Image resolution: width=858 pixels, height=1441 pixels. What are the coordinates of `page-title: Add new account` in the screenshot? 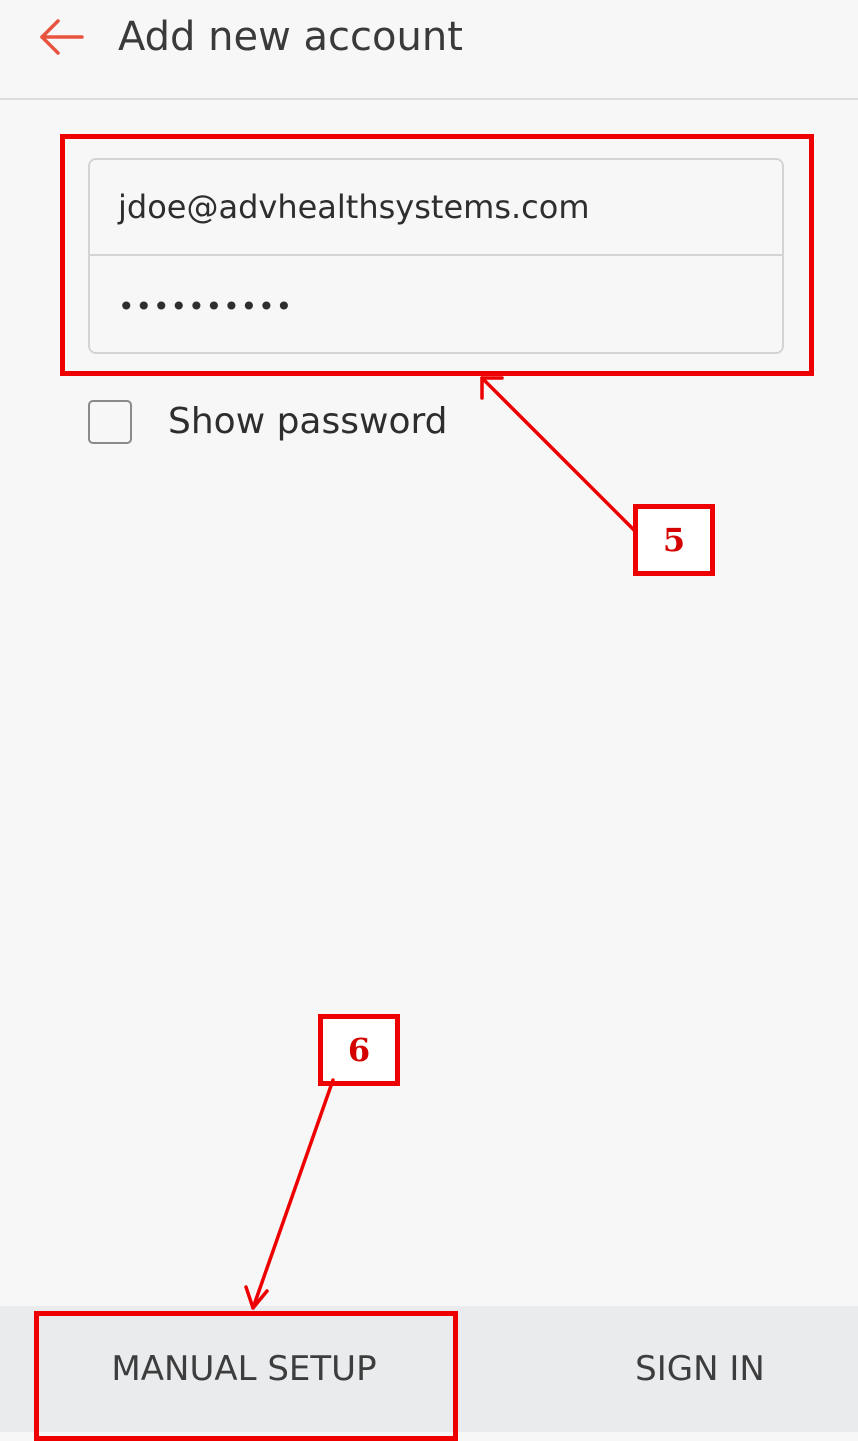 It's located at (290, 37).